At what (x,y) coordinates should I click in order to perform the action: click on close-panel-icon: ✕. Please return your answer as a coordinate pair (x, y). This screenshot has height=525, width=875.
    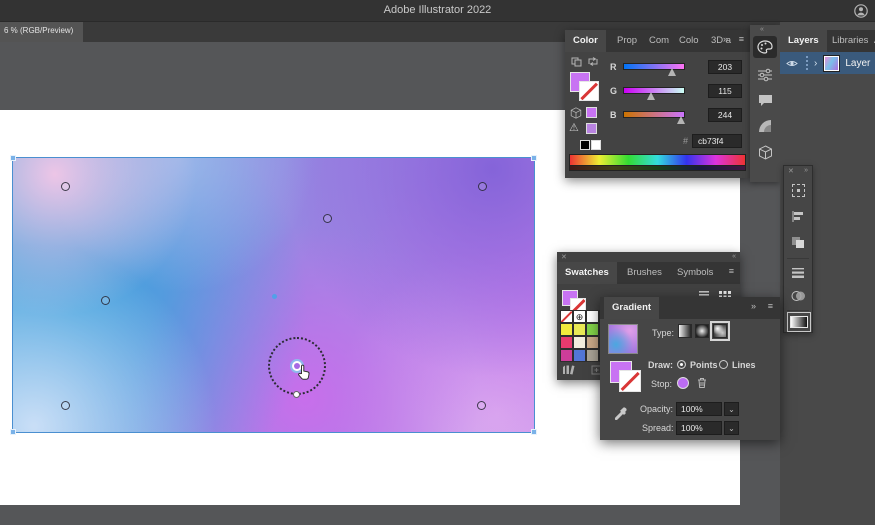
    Looking at the image, I should click on (564, 257).